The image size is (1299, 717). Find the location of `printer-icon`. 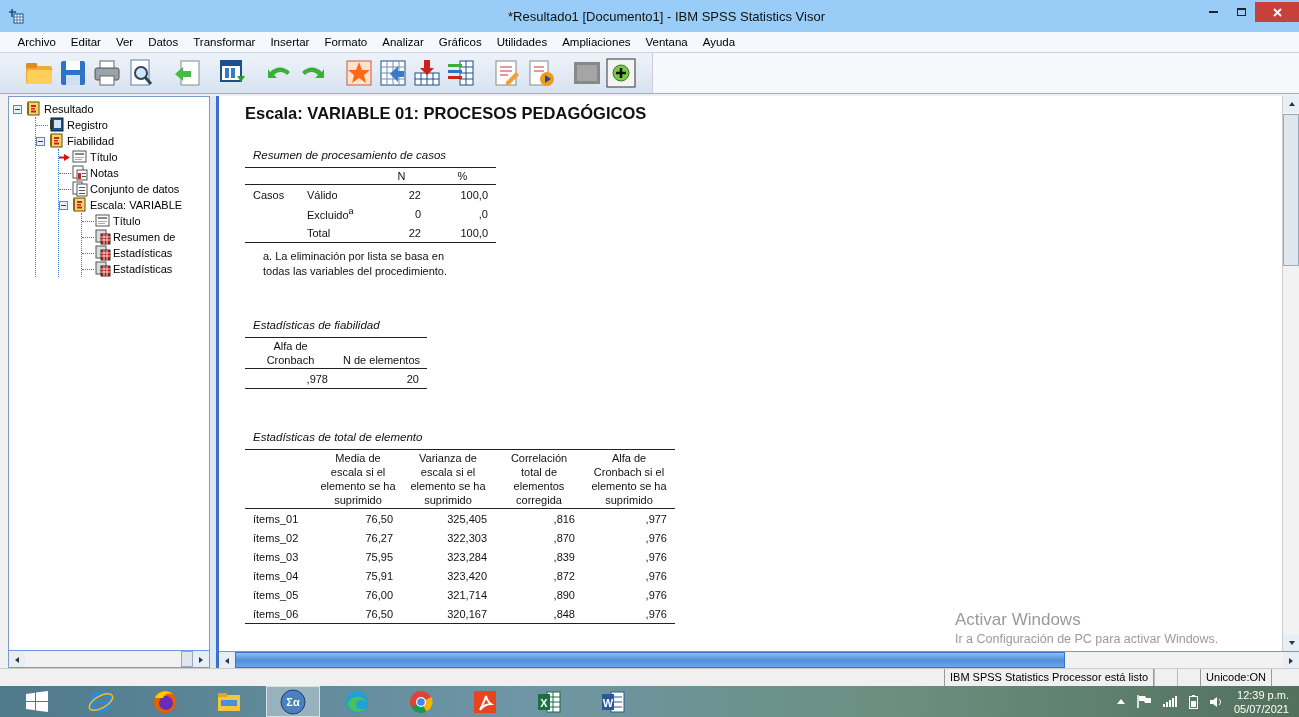

printer-icon is located at coordinates (107, 73).